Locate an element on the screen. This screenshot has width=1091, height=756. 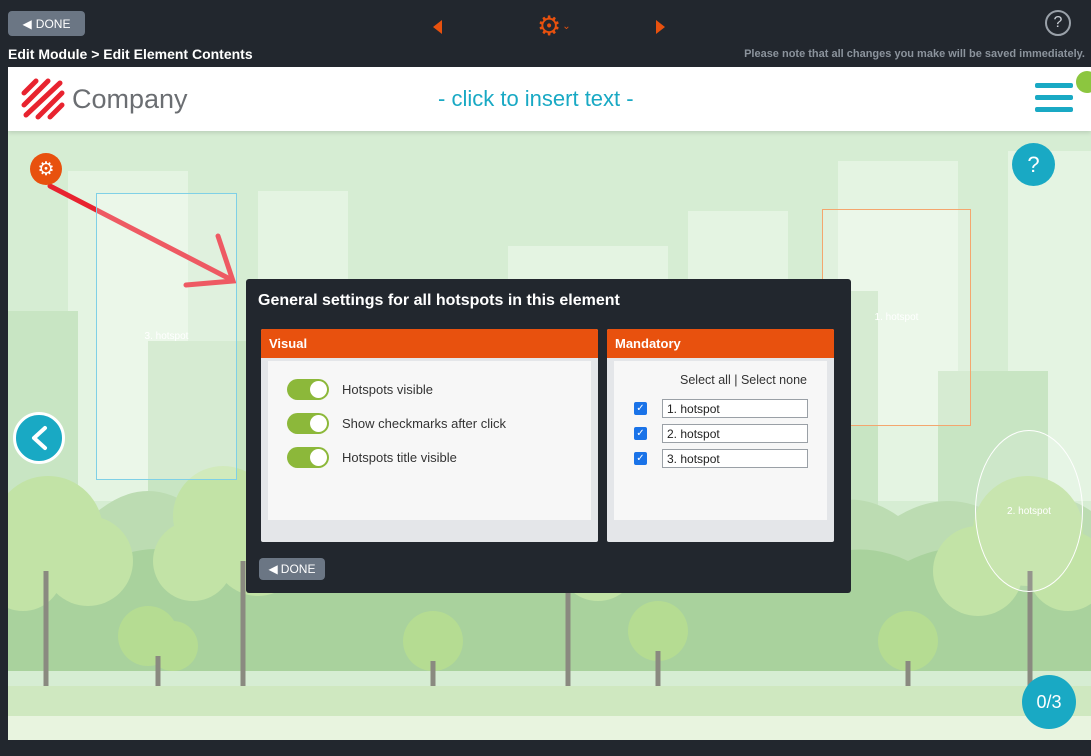
mandatory-row-3: ✓ is located at coordinates (721, 458).